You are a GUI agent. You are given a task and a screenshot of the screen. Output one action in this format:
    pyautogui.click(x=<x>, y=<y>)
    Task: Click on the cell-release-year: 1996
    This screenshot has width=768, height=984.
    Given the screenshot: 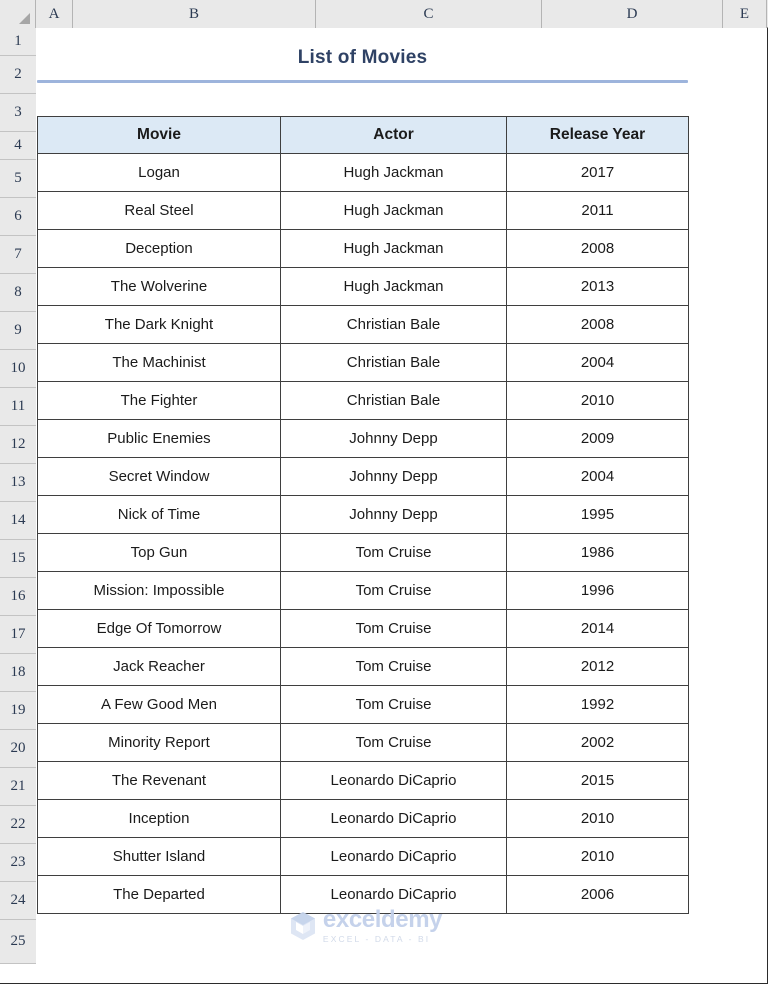 What is the action you would take?
    pyautogui.click(x=597, y=590)
    